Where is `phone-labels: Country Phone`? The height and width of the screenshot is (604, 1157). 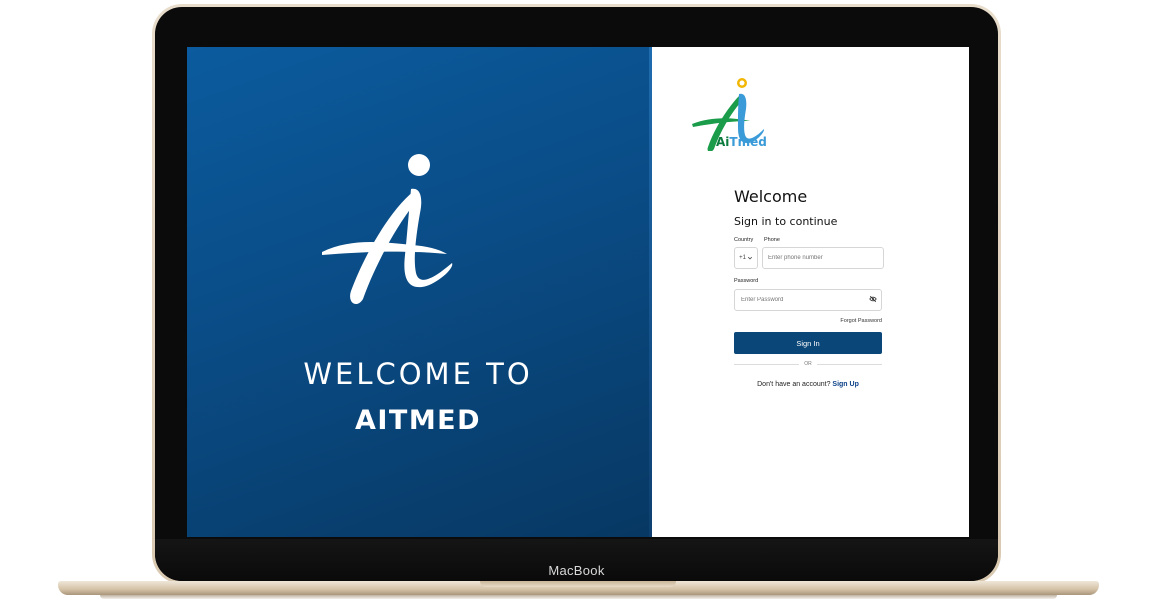
phone-labels: Country Phone is located at coordinates (809, 240).